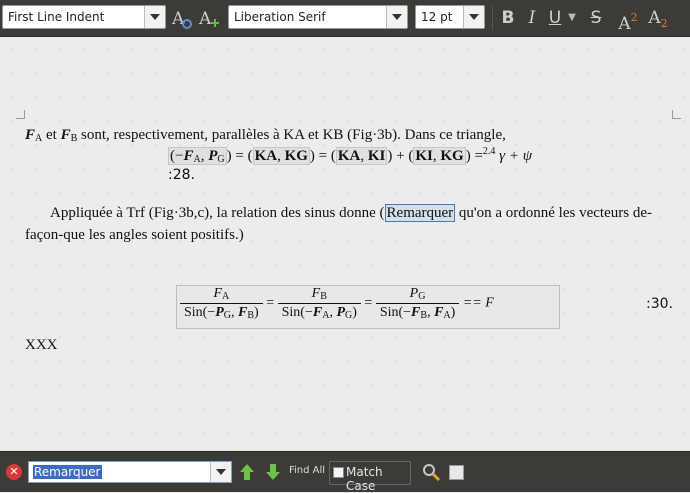 The width and height of the screenshot is (690, 493). I want to click on fraction-pg: PG Sin(−FB, FA), so click(417, 303).